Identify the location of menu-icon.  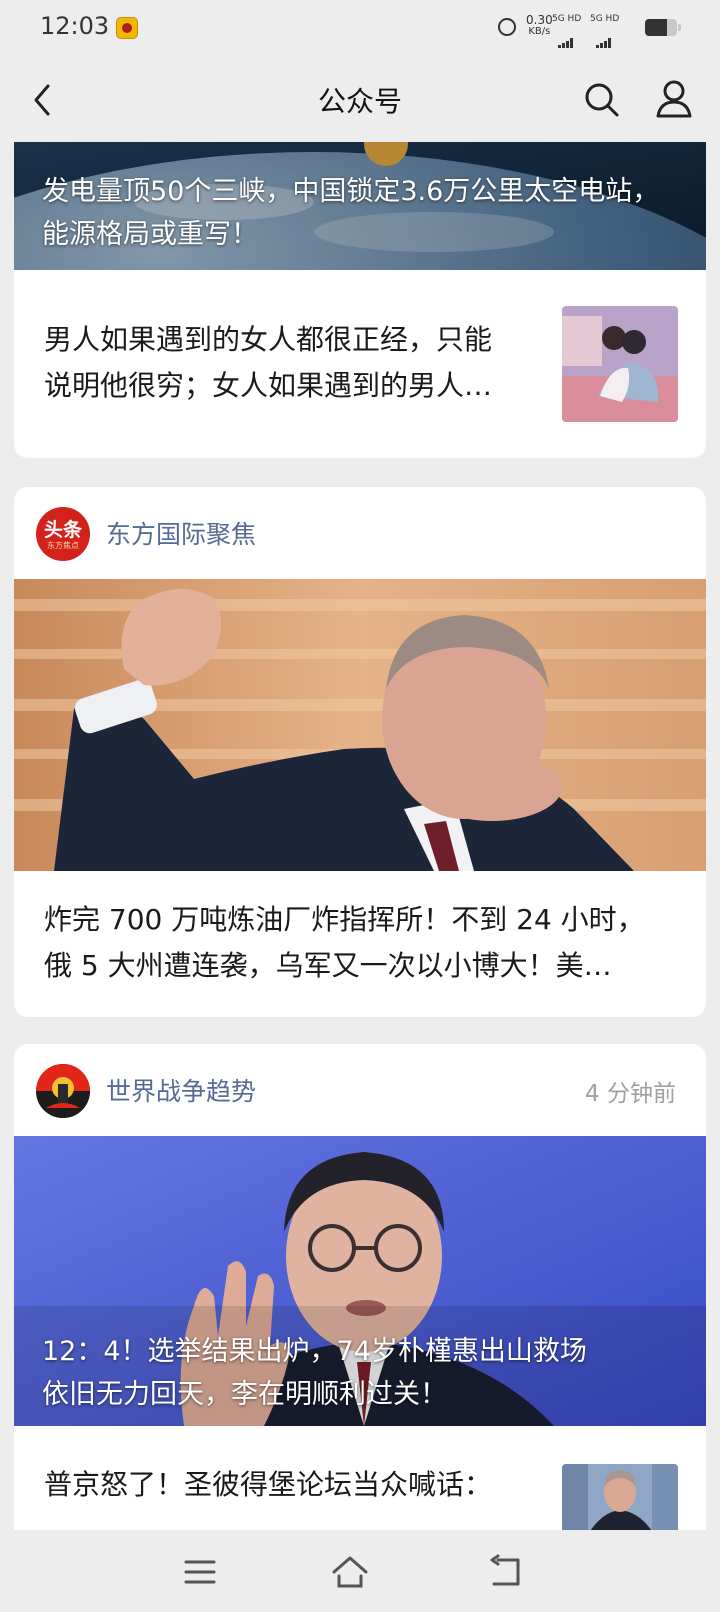
(200, 1572).